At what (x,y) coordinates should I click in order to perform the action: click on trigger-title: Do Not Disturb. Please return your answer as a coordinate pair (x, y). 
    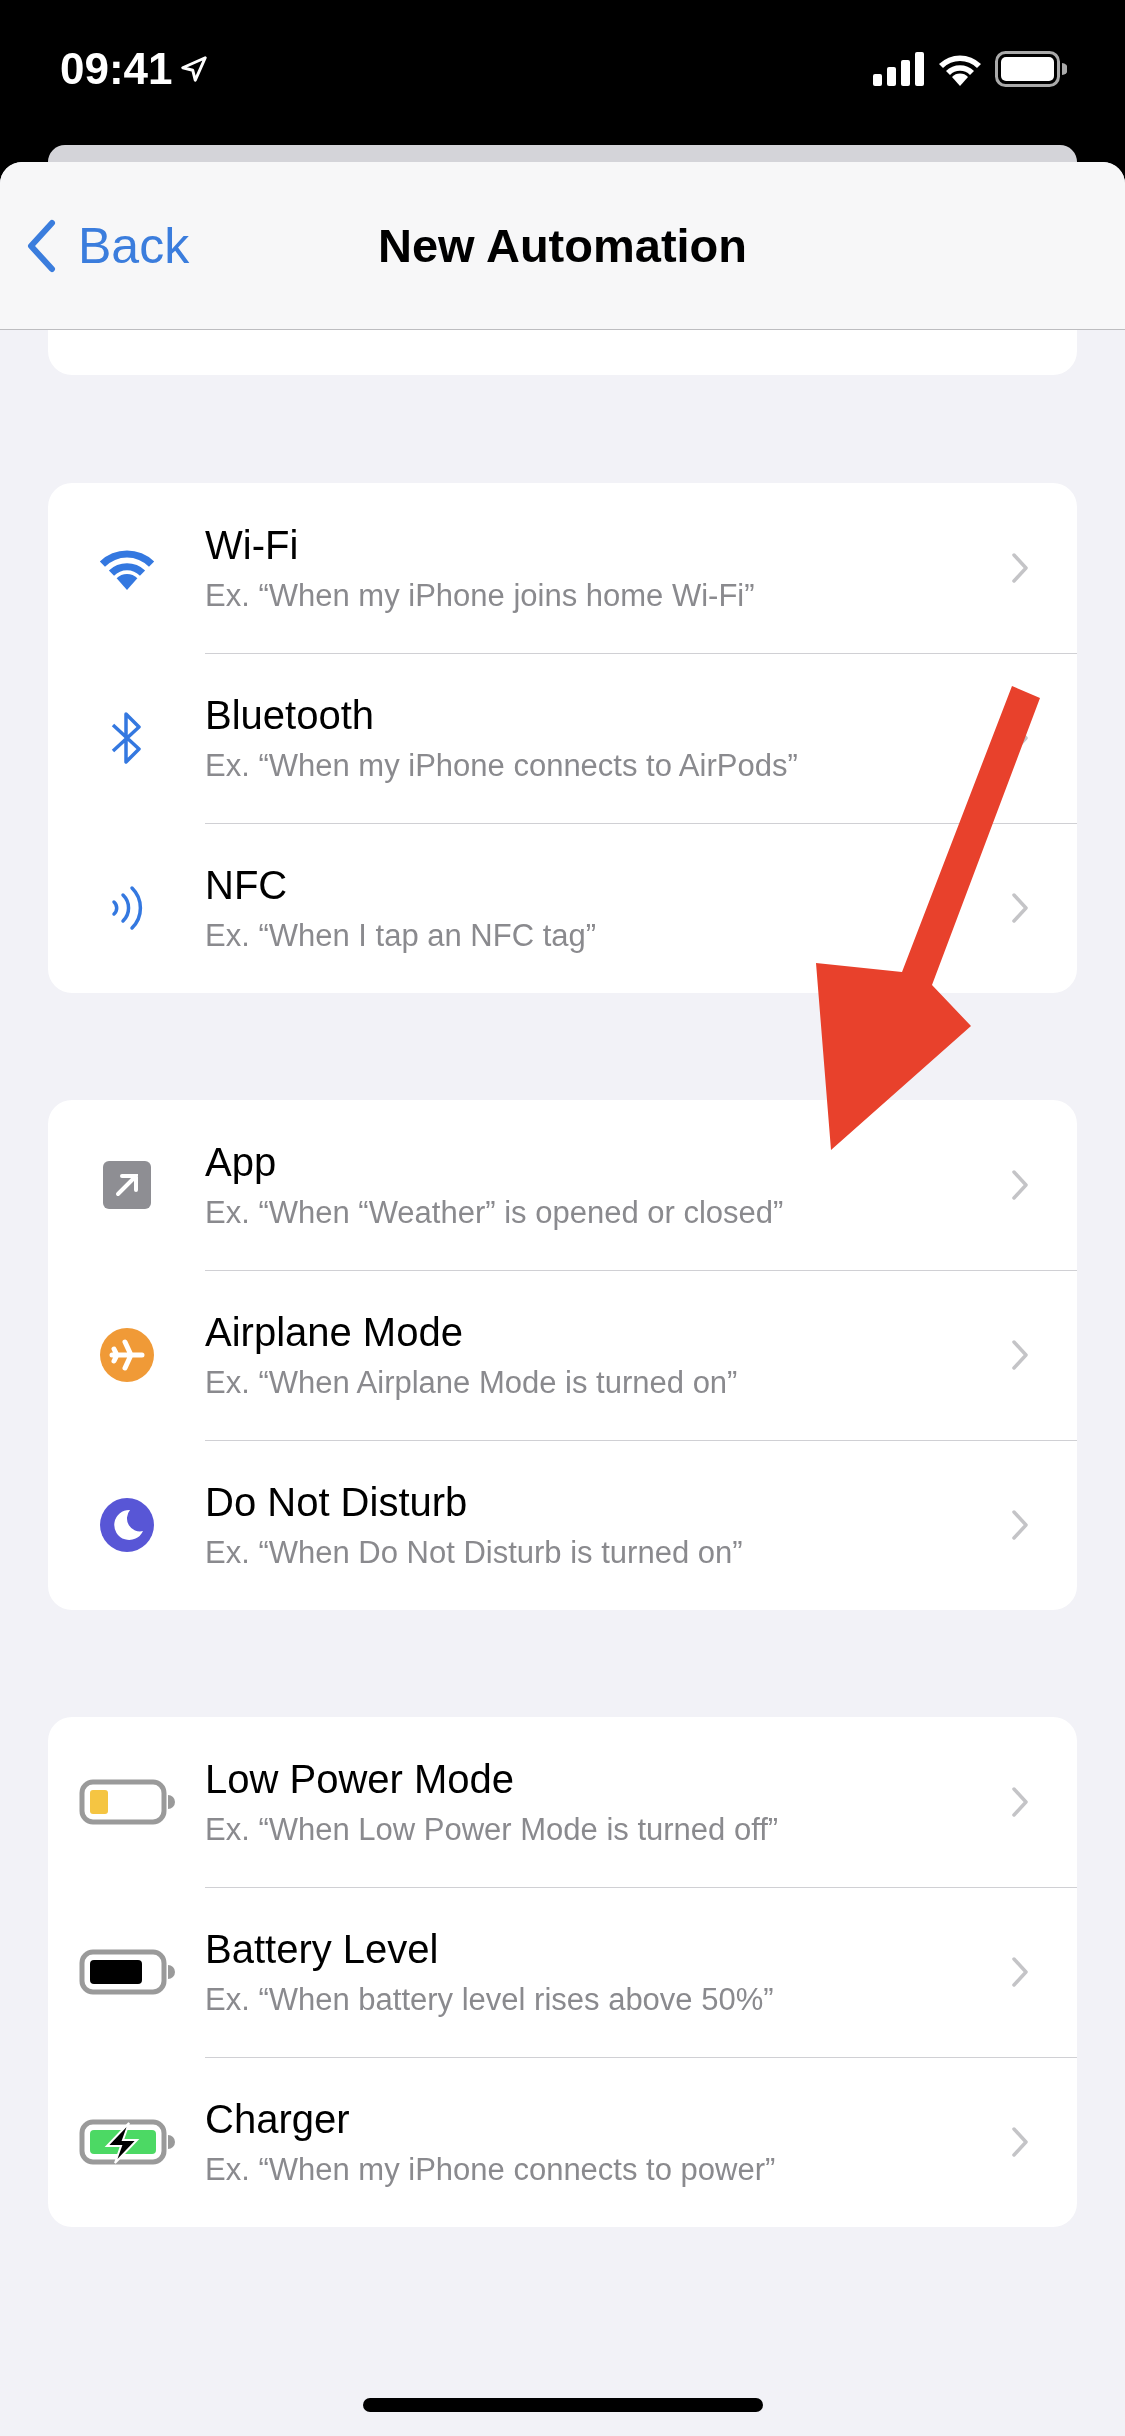
    Looking at the image, I should click on (337, 1502).